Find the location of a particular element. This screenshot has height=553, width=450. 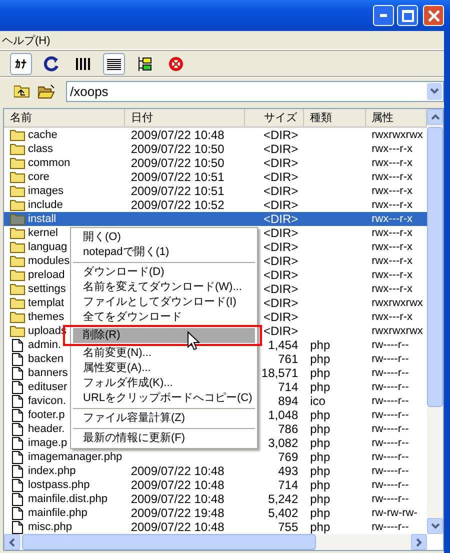

list-view-icon is located at coordinates (83, 64).